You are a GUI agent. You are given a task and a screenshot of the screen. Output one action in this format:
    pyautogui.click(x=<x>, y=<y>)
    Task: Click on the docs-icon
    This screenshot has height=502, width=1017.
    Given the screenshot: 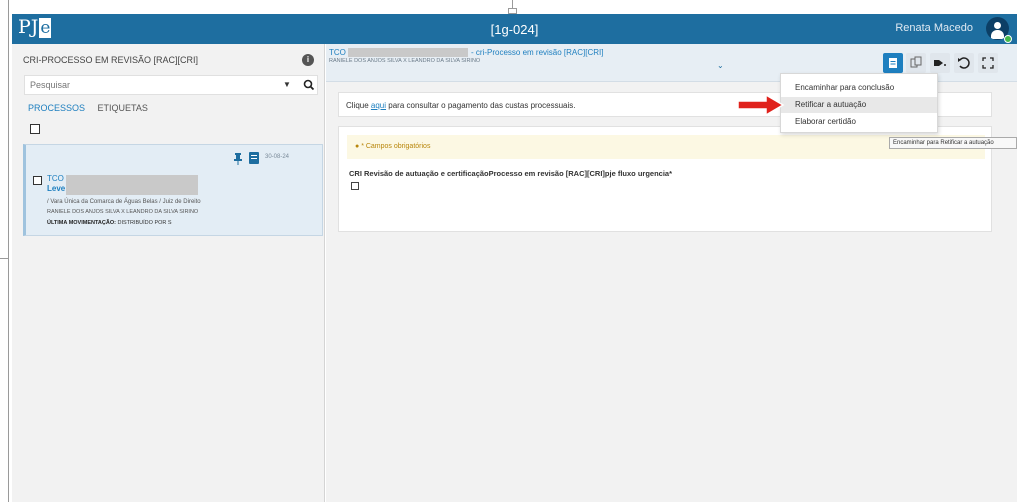 What is the action you would take?
    pyautogui.click(x=916, y=62)
    